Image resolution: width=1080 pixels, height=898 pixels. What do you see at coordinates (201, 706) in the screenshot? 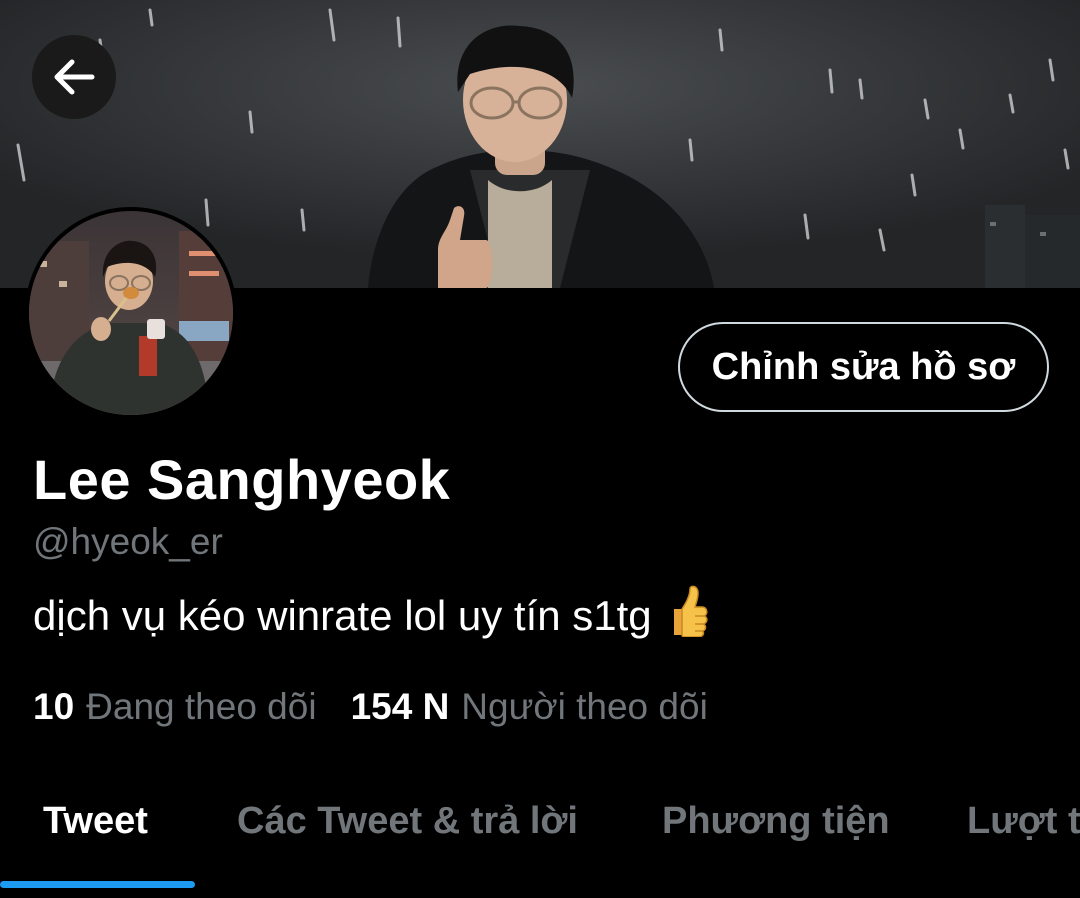
I see `following-label: Đang theo dõi` at bounding box center [201, 706].